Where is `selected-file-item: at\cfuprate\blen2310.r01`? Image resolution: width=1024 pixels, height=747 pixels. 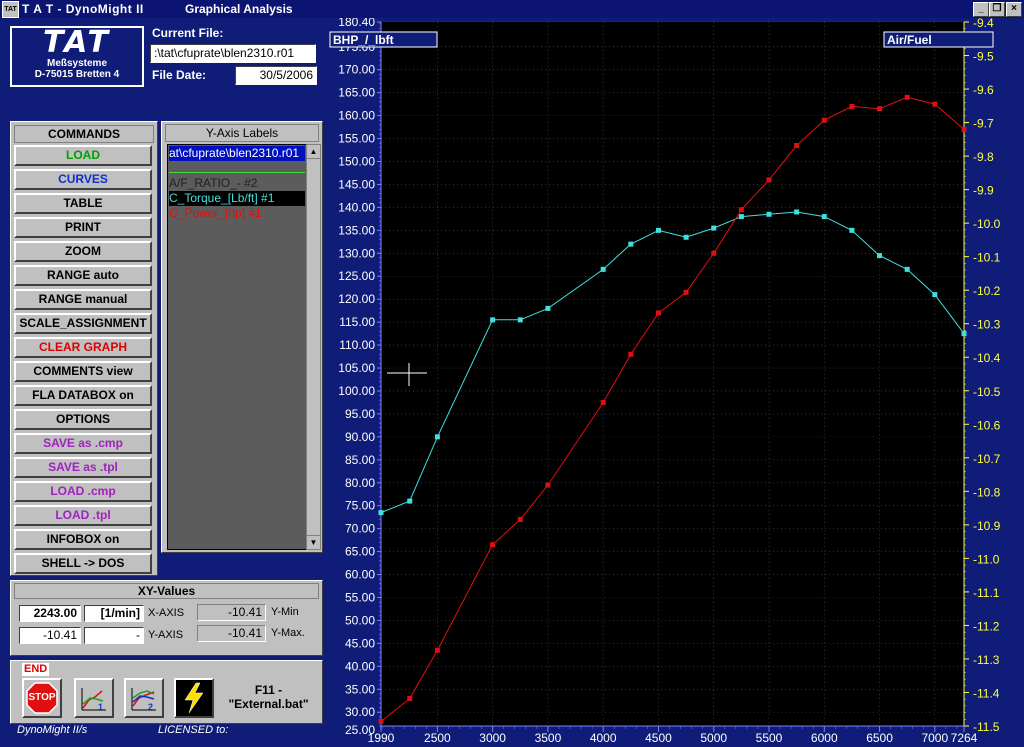 selected-file-item: at\cfuprate\blen2310.r01 is located at coordinates (237, 153).